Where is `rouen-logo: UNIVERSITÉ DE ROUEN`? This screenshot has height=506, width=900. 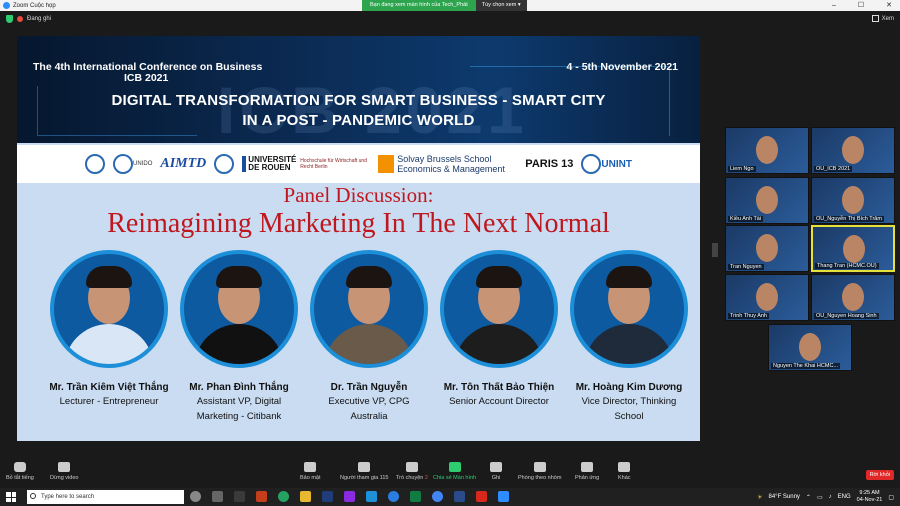
rouen-logo: UNIVERSITÉ DE ROUEN is located at coordinates (269, 164).